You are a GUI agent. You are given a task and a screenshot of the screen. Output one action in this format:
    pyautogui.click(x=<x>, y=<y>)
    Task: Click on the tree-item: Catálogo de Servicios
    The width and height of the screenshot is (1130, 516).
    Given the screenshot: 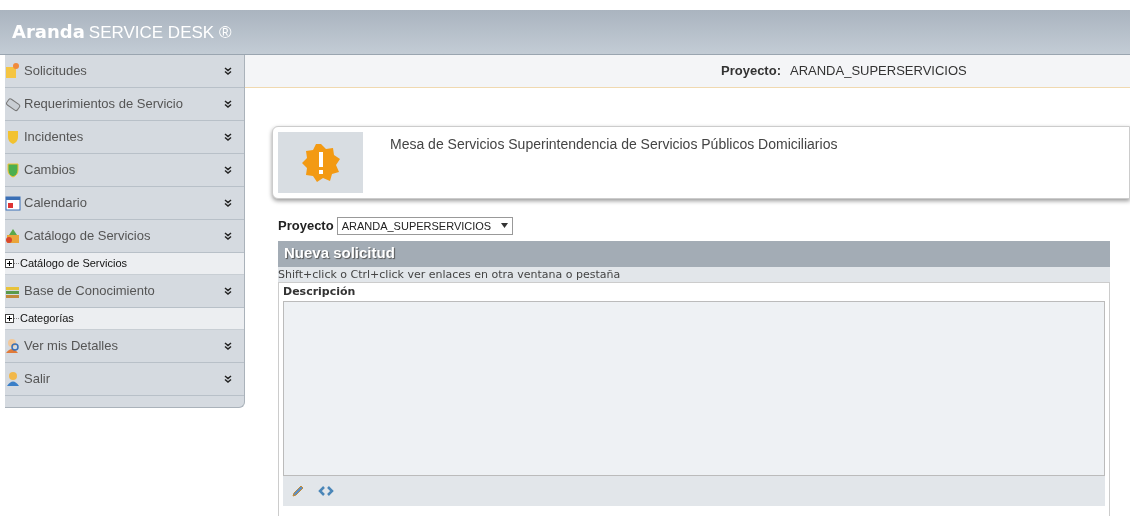 What is the action you would take?
    pyautogui.click(x=124, y=264)
    